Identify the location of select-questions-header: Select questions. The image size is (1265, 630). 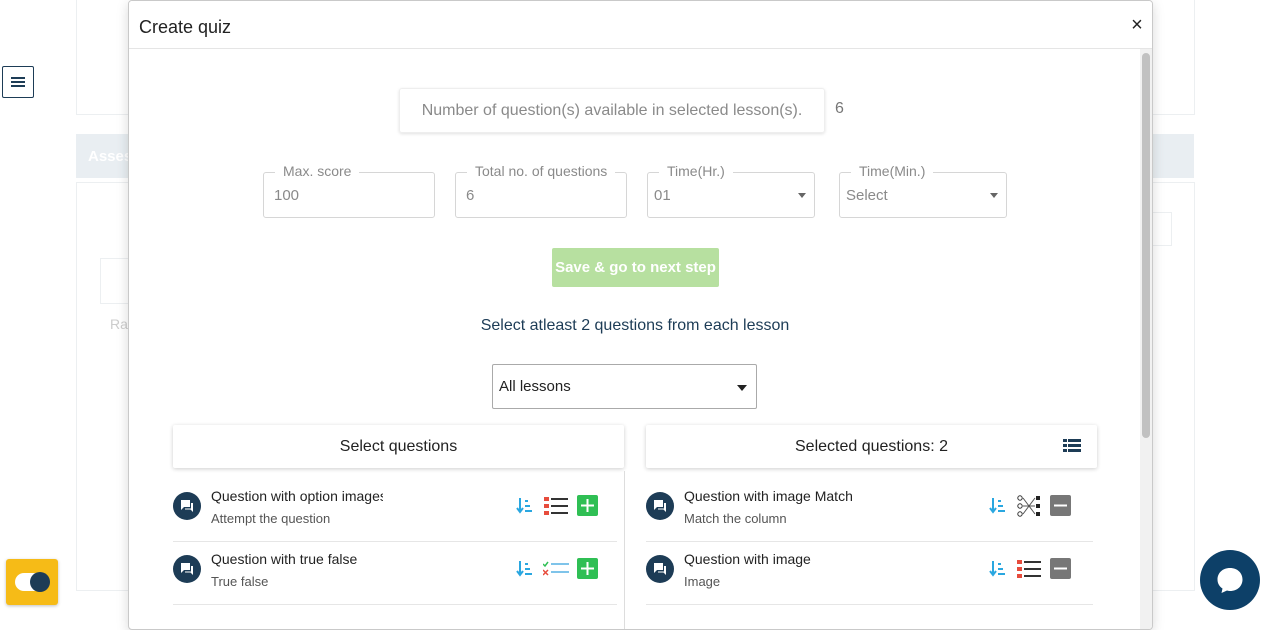
(398, 446).